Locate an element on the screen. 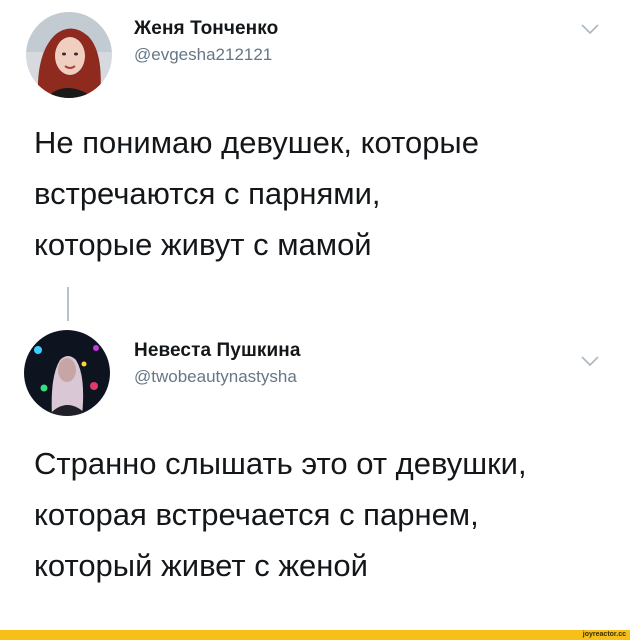 The height and width of the screenshot is (640, 630). author-name: Невеста Пушкина is located at coordinates (217, 351).